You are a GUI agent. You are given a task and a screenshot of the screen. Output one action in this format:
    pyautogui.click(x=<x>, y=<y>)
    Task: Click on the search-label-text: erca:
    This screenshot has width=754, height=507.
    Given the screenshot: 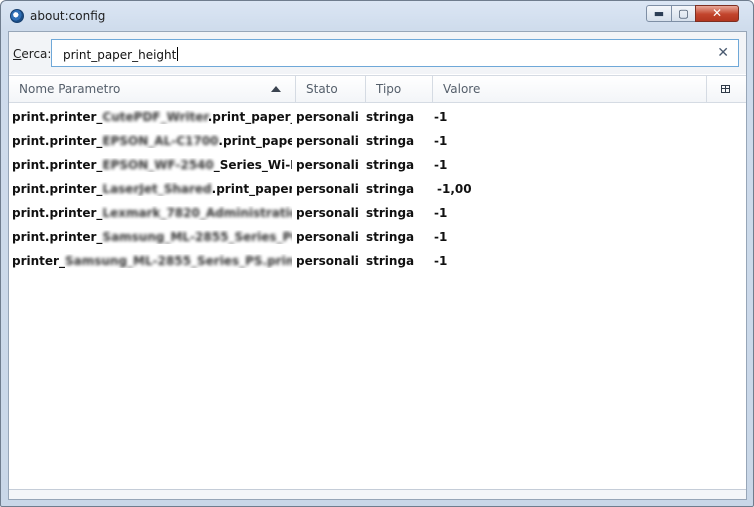 What is the action you would take?
    pyautogui.click(x=36, y=54)
    